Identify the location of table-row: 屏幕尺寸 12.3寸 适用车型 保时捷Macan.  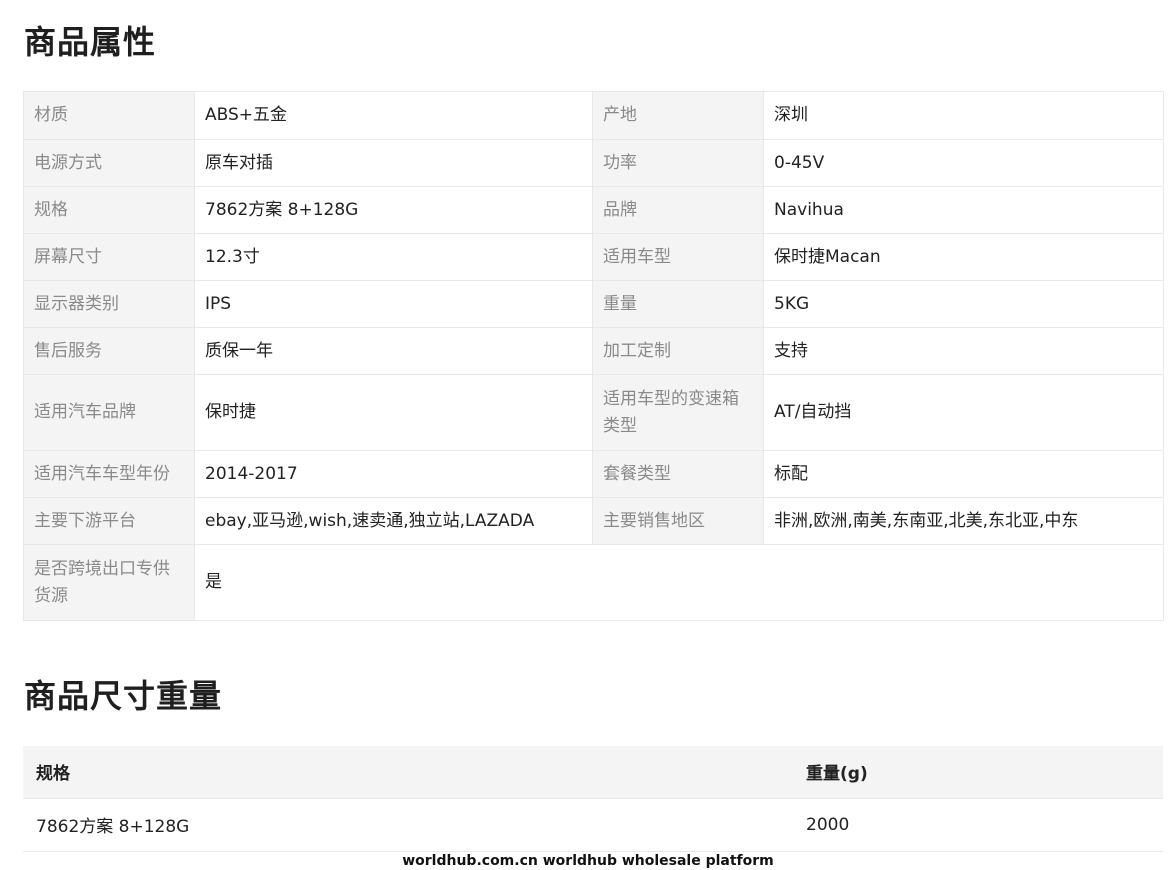
(593, 257).